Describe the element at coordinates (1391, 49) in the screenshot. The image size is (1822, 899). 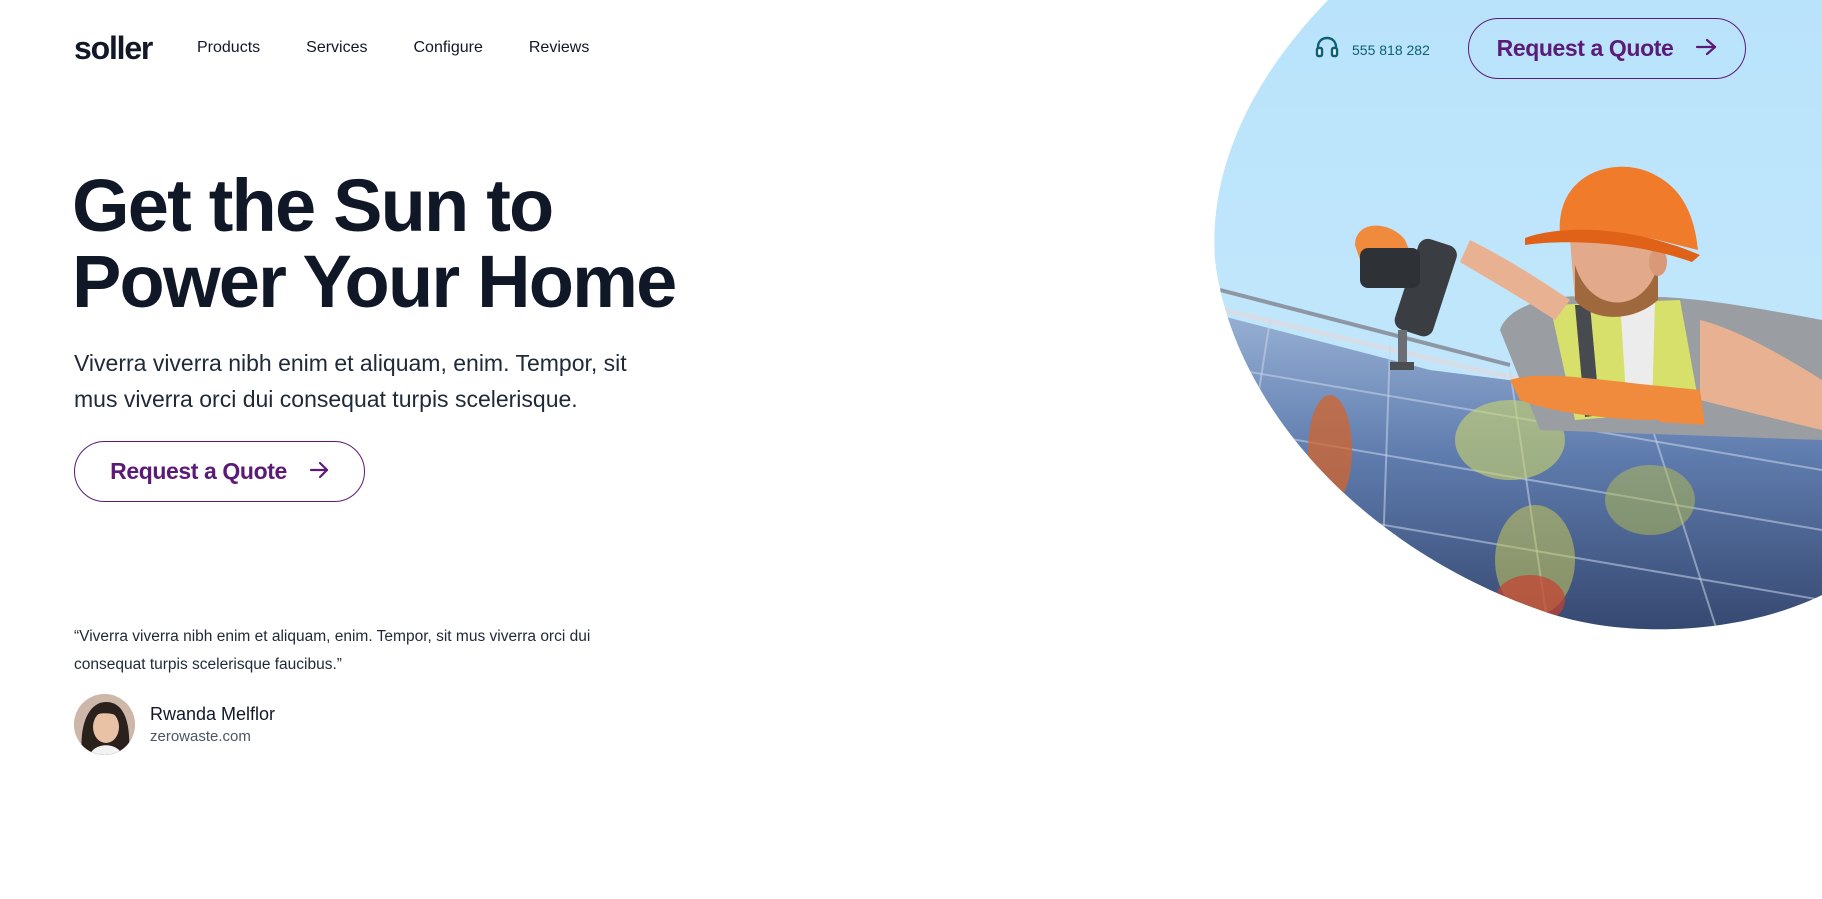
I see `phone-number: 555 818 282` at that location.